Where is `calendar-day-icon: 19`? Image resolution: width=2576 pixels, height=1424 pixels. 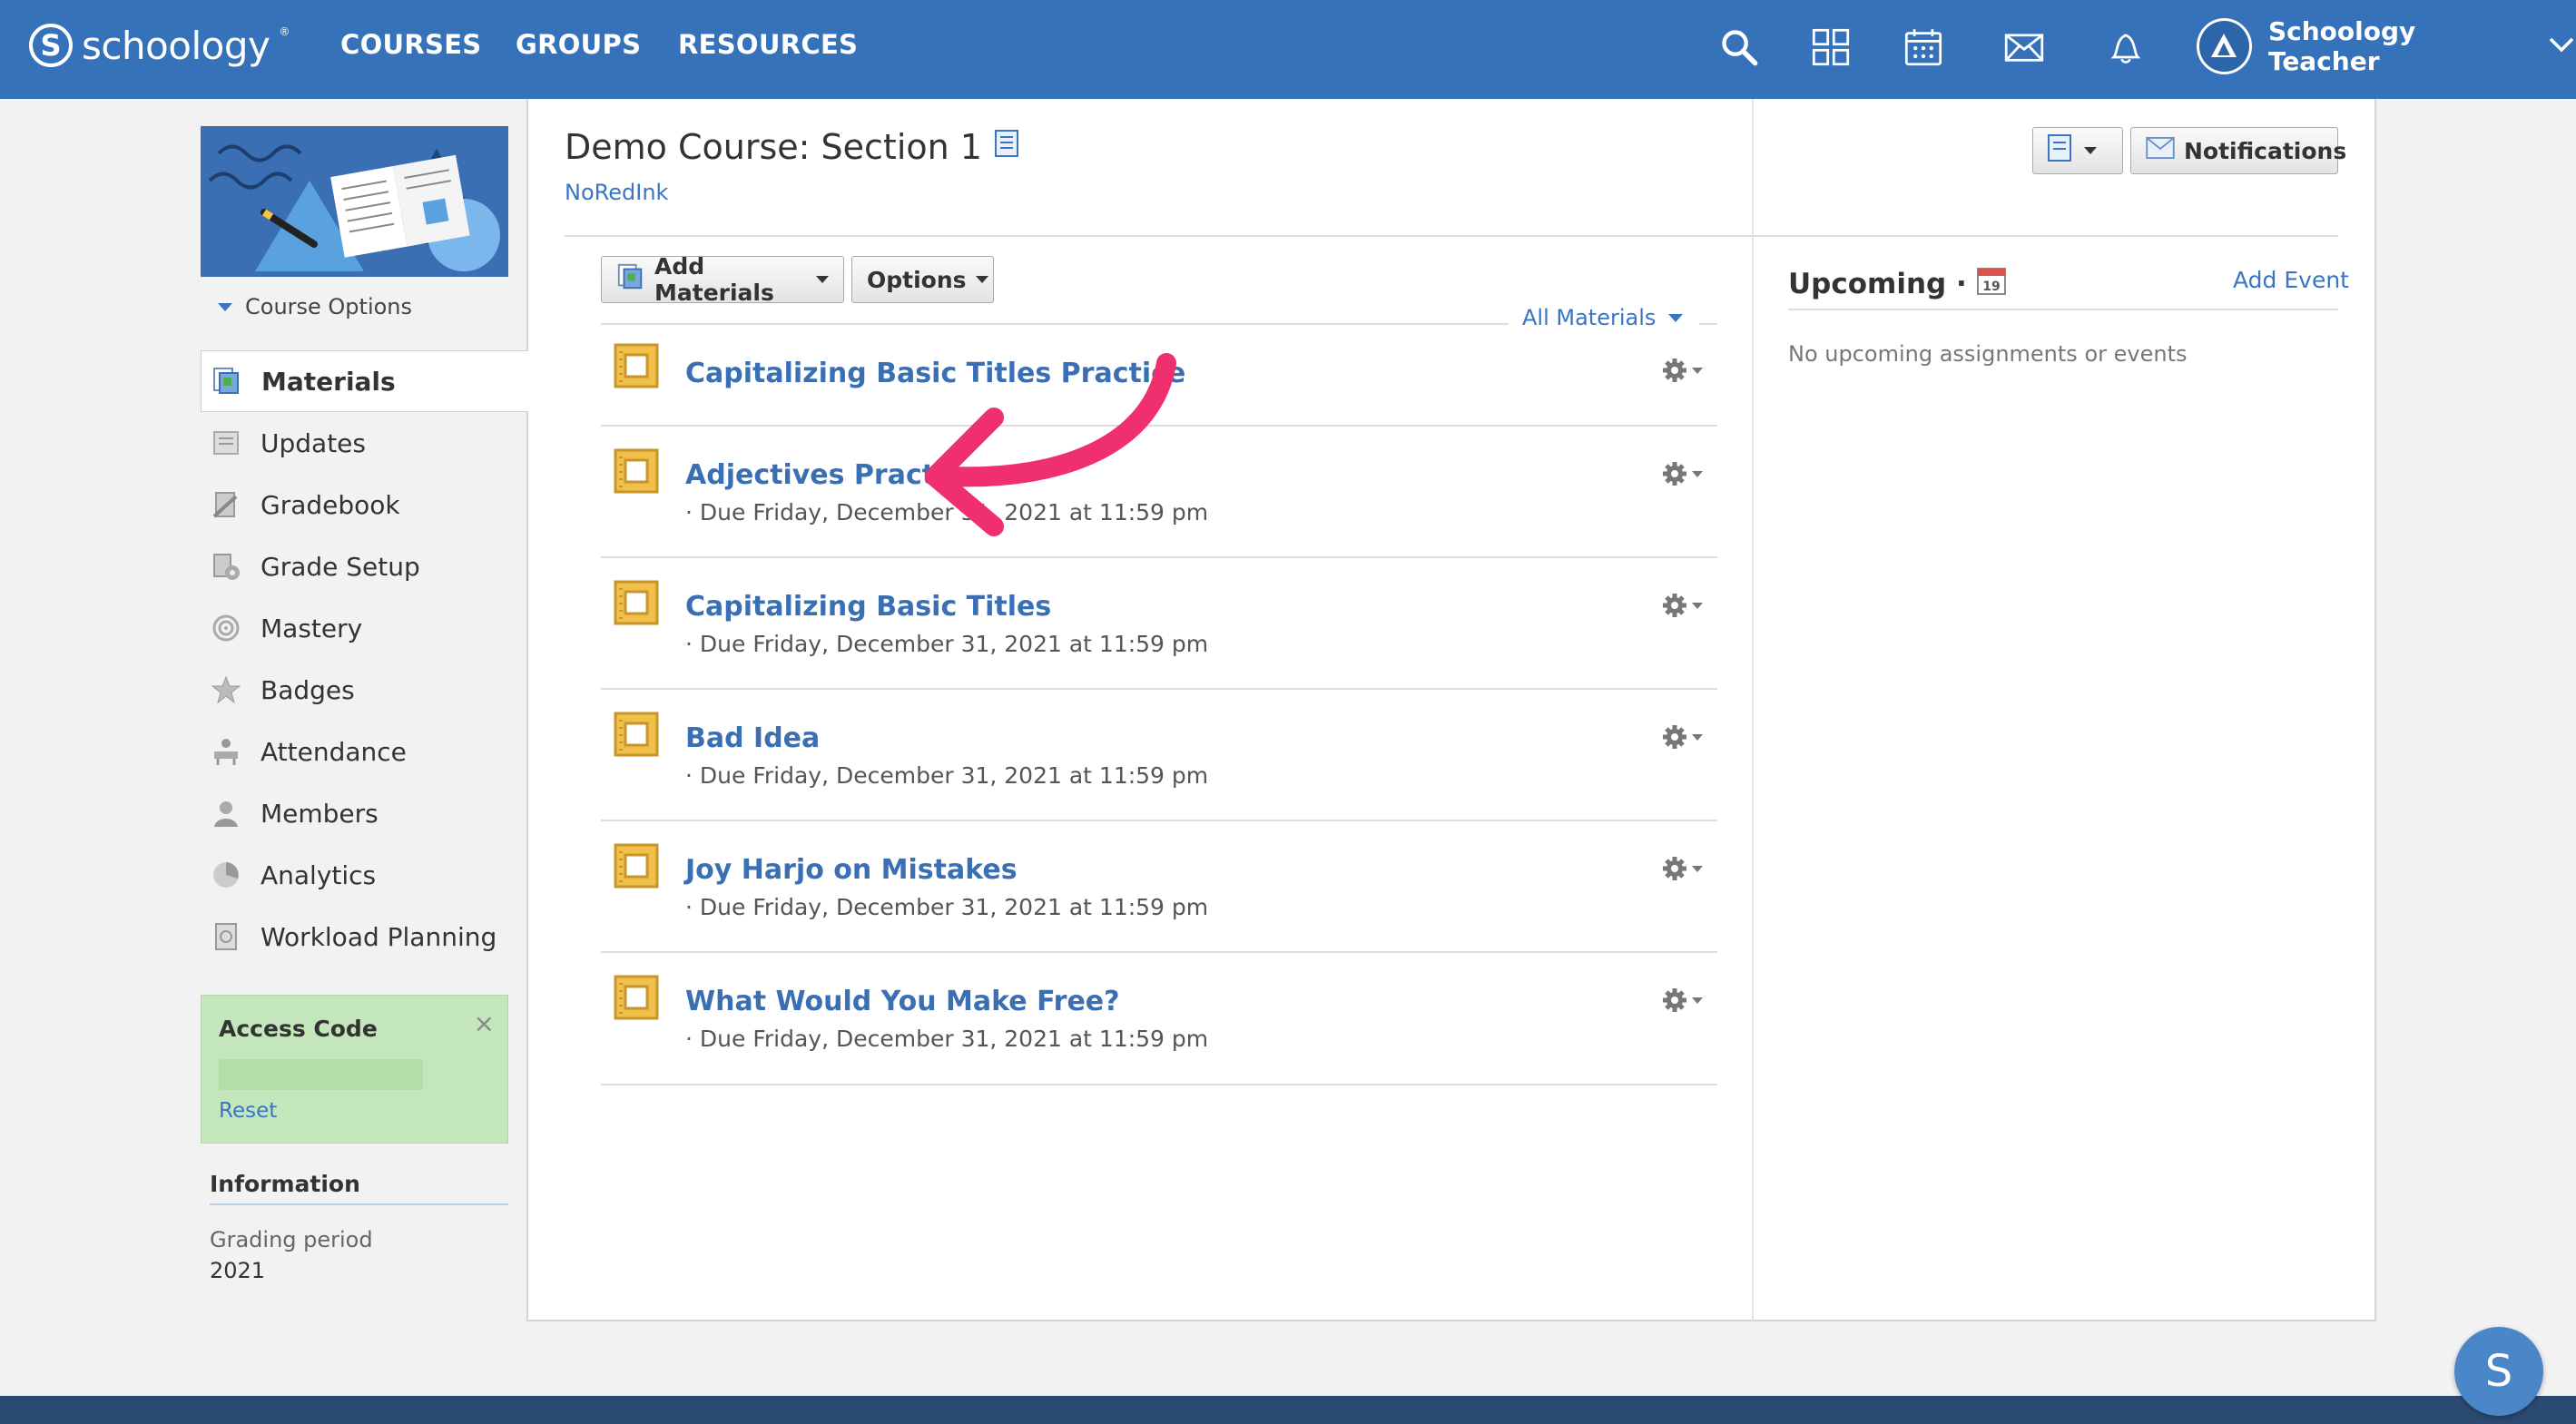 calendar-day-icon: 19 is located at coordinates (1991, 284).